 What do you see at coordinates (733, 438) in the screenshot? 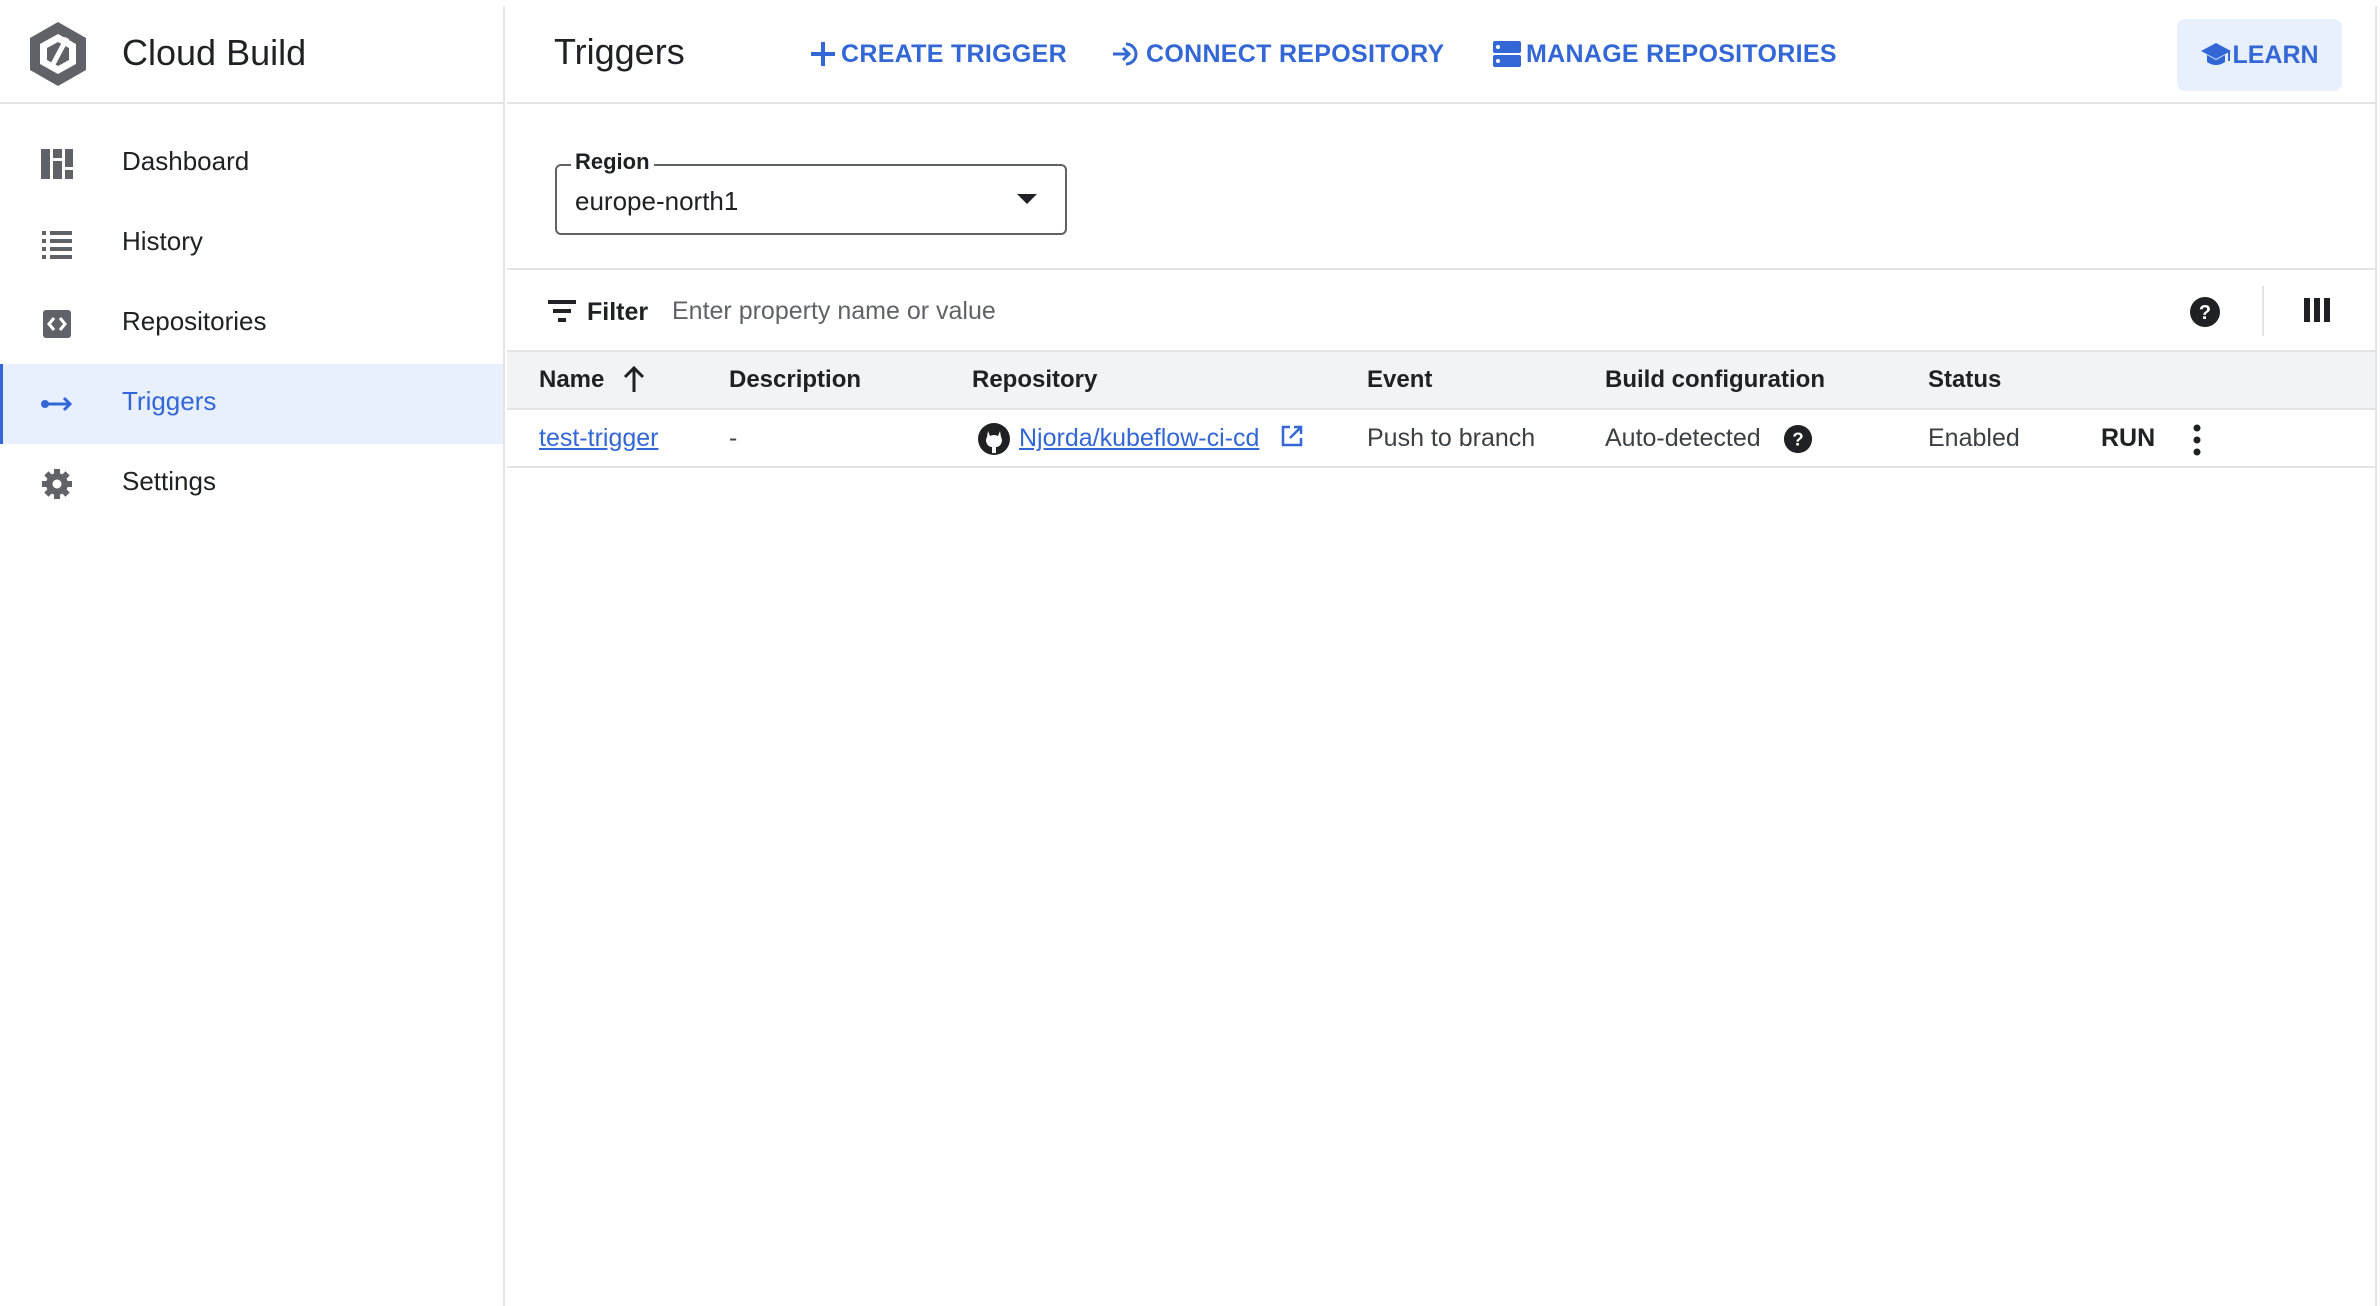
I see `trigger-description: -` at bounding box center [733, 438].